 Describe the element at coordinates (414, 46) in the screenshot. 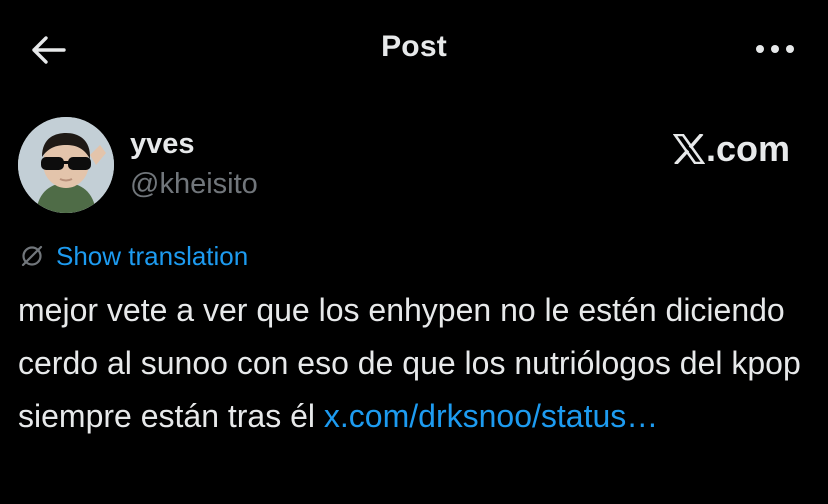

I see `page-title: Post` at that location.